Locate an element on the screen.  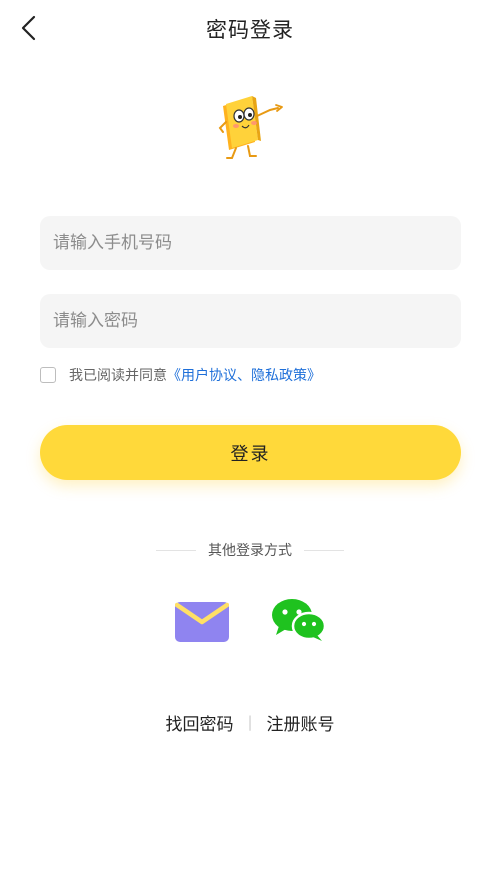
password-input is located at coordinates (250, 321).